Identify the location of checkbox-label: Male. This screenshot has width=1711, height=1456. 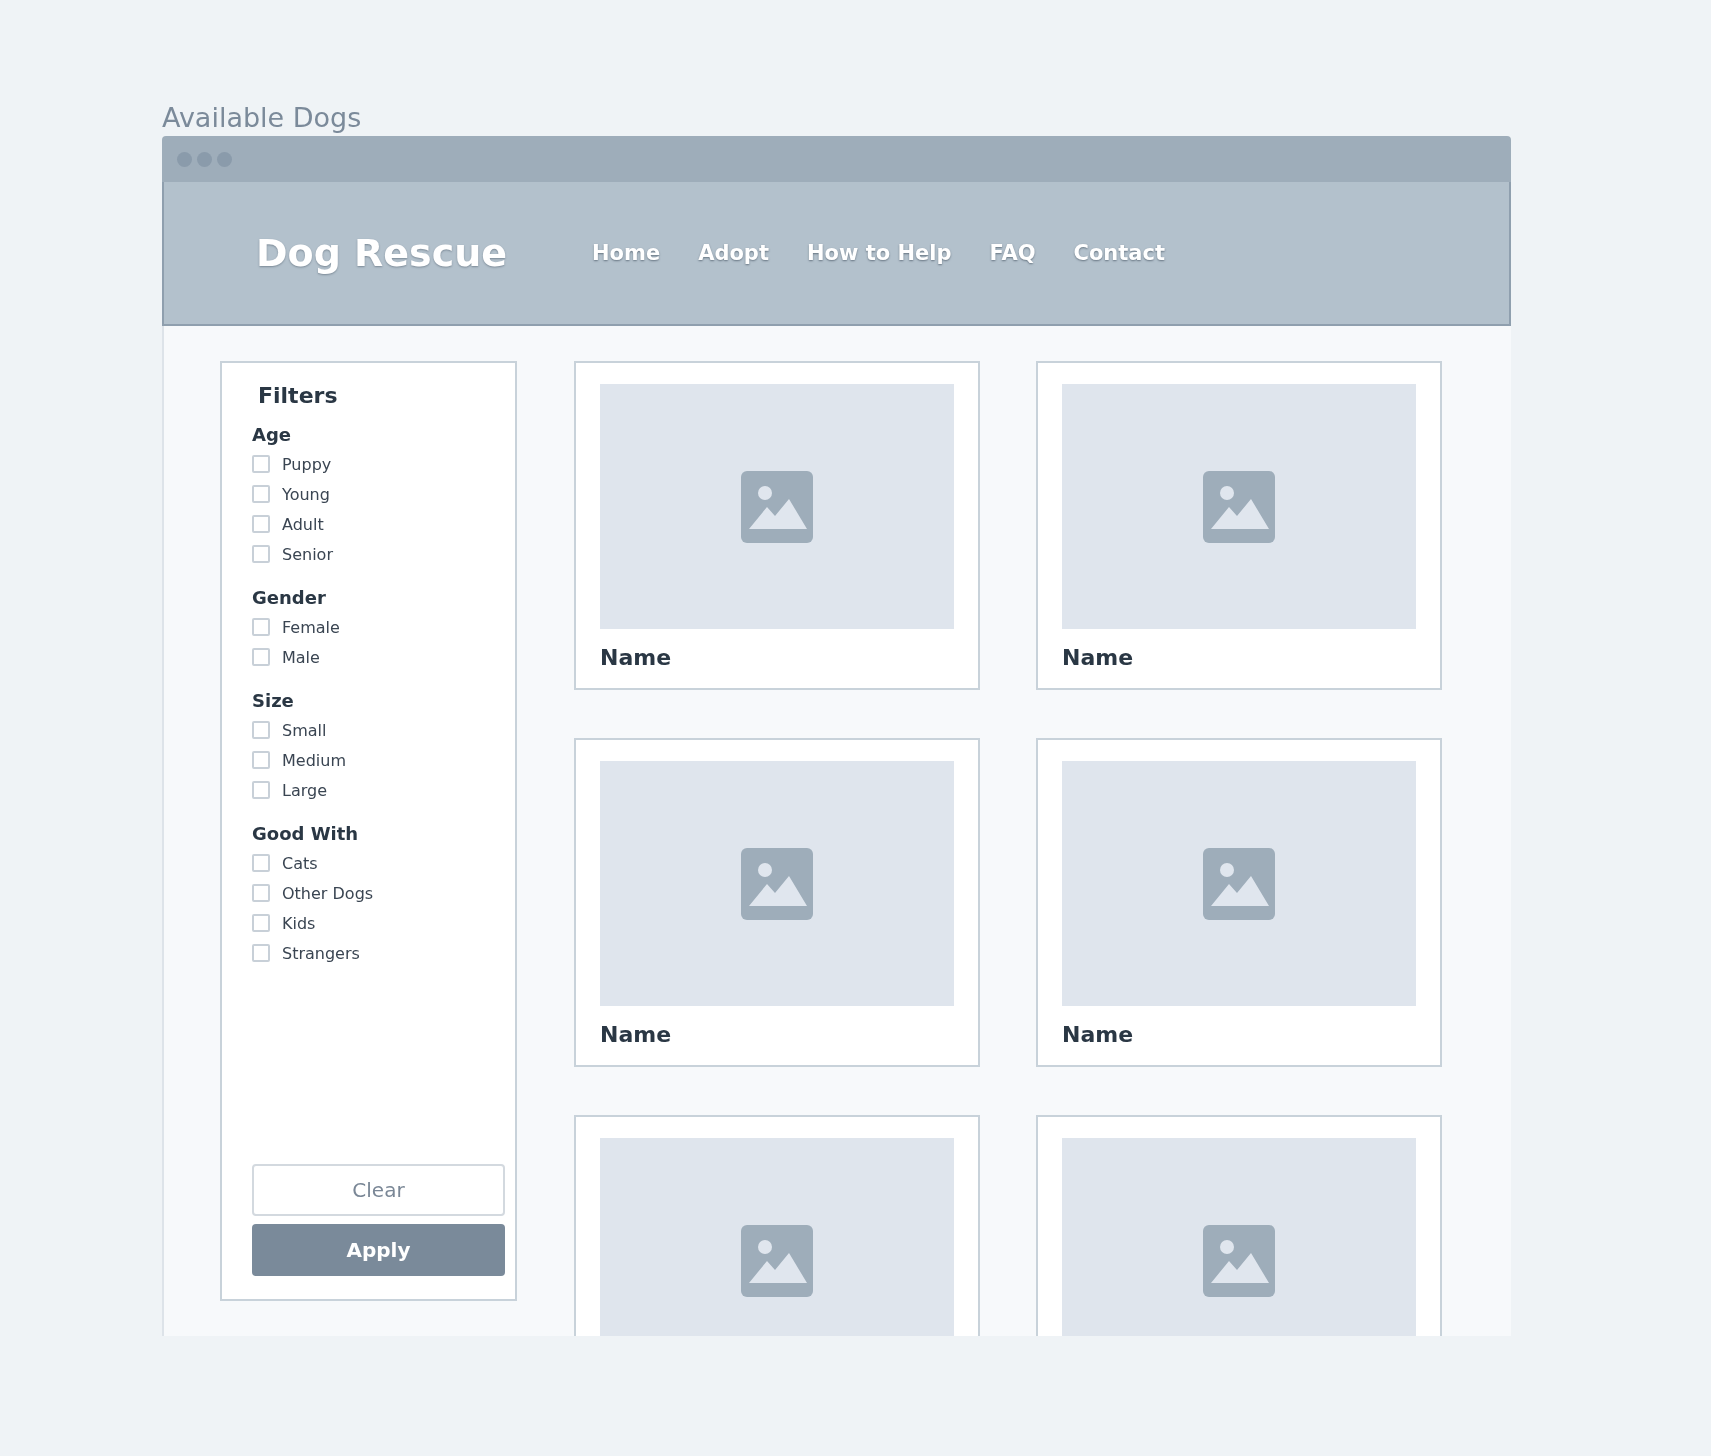
(301, 657).